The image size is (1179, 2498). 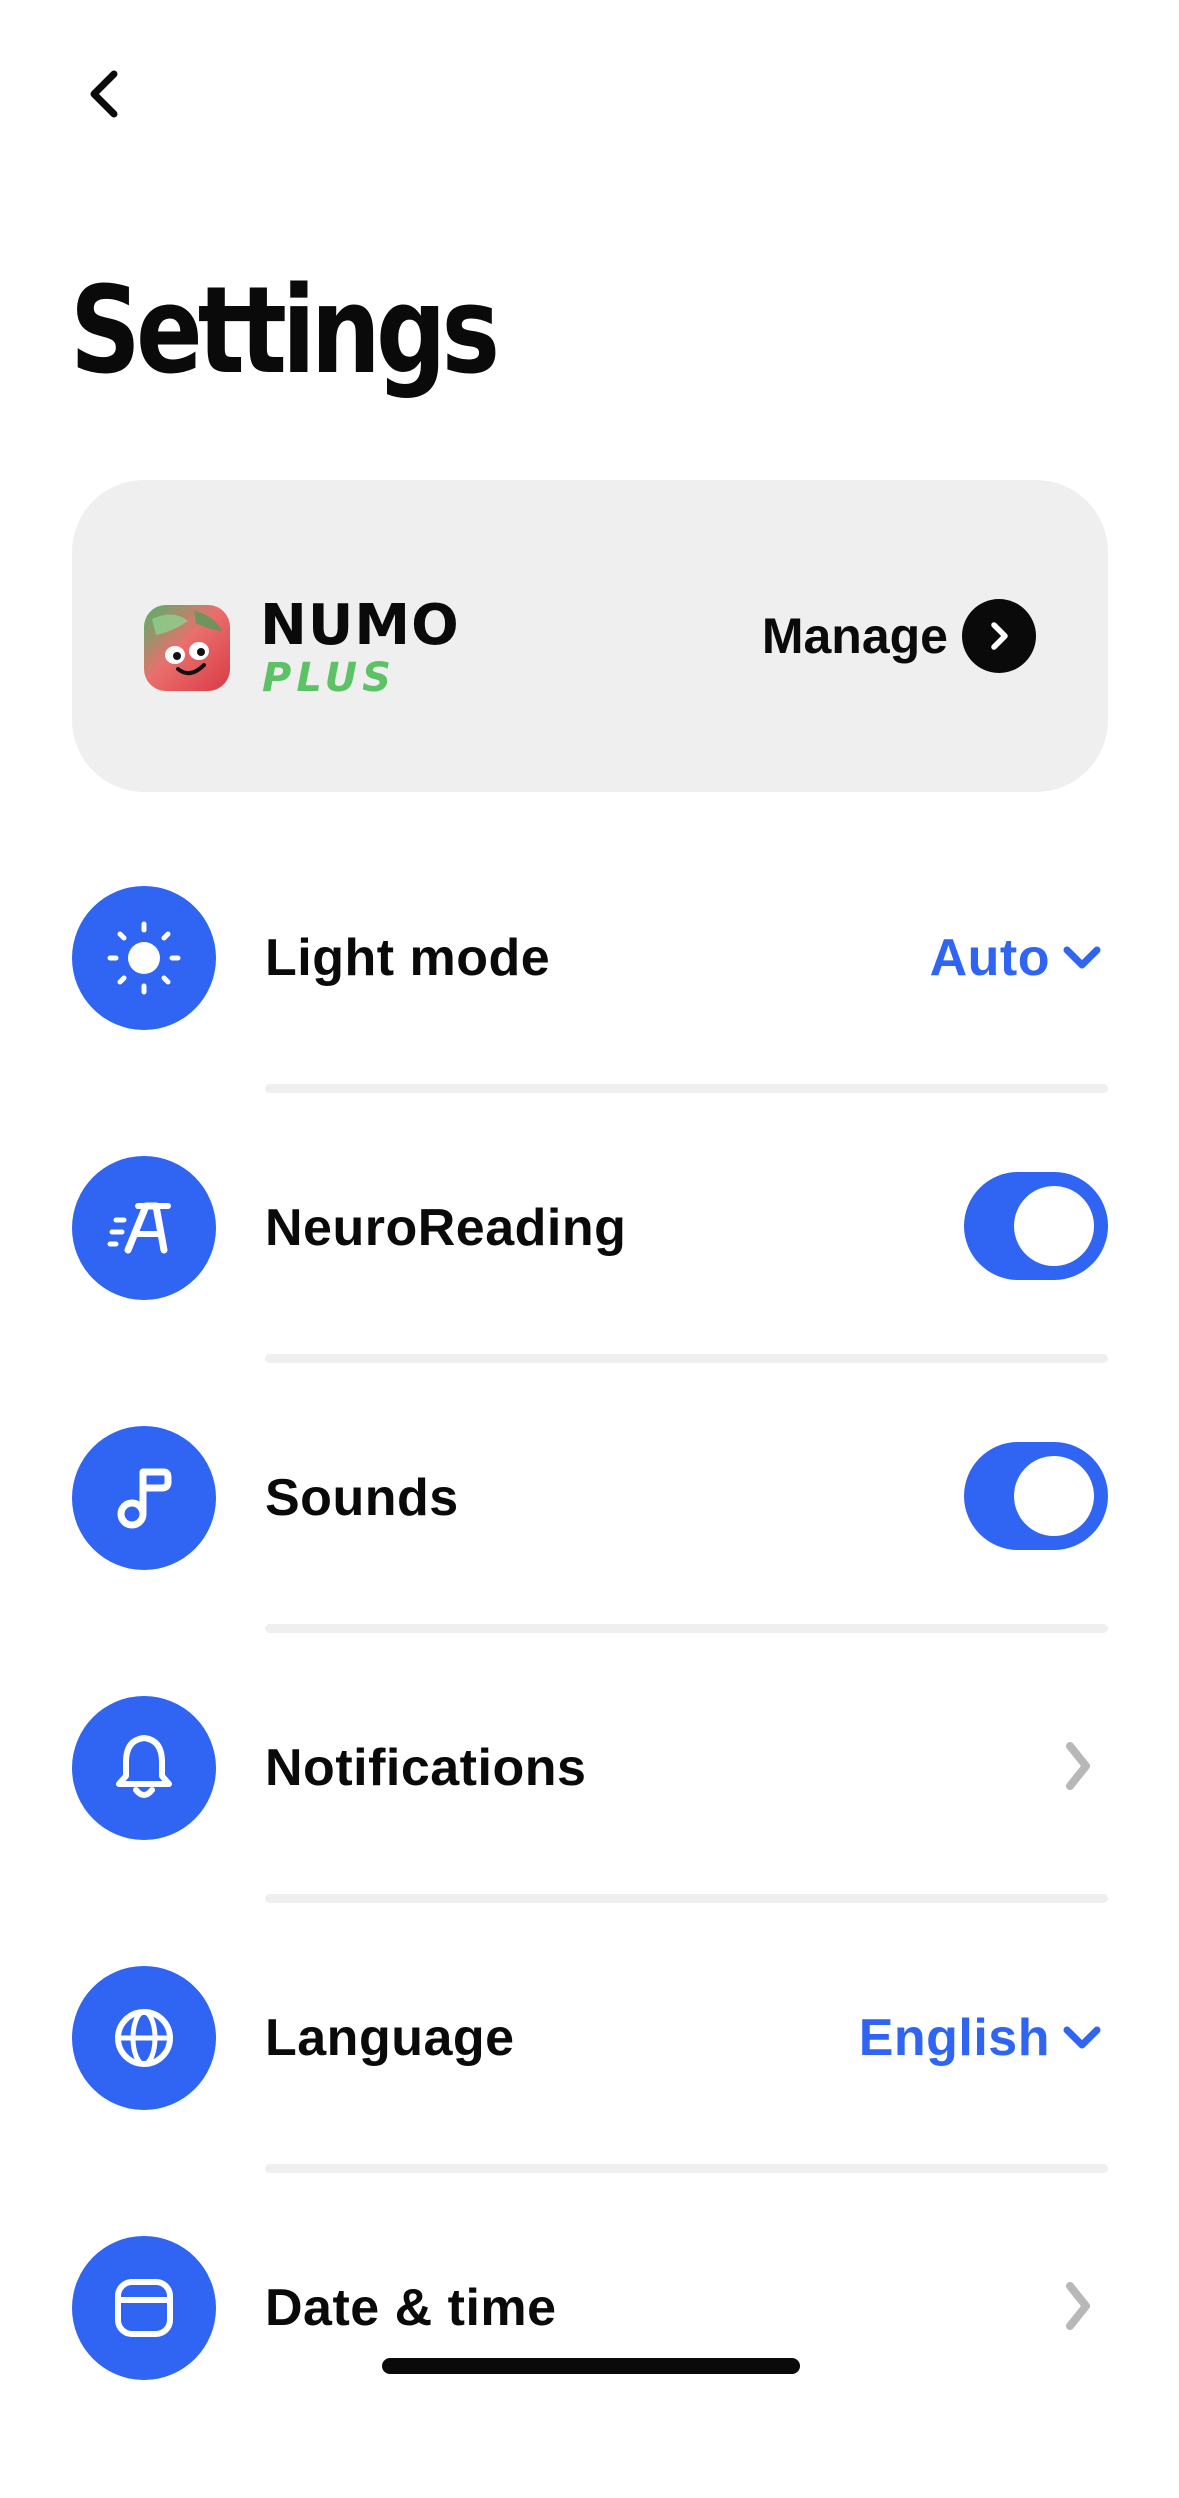 I want to click on light-mode-select: Auto, so click(x=1016, y=958).